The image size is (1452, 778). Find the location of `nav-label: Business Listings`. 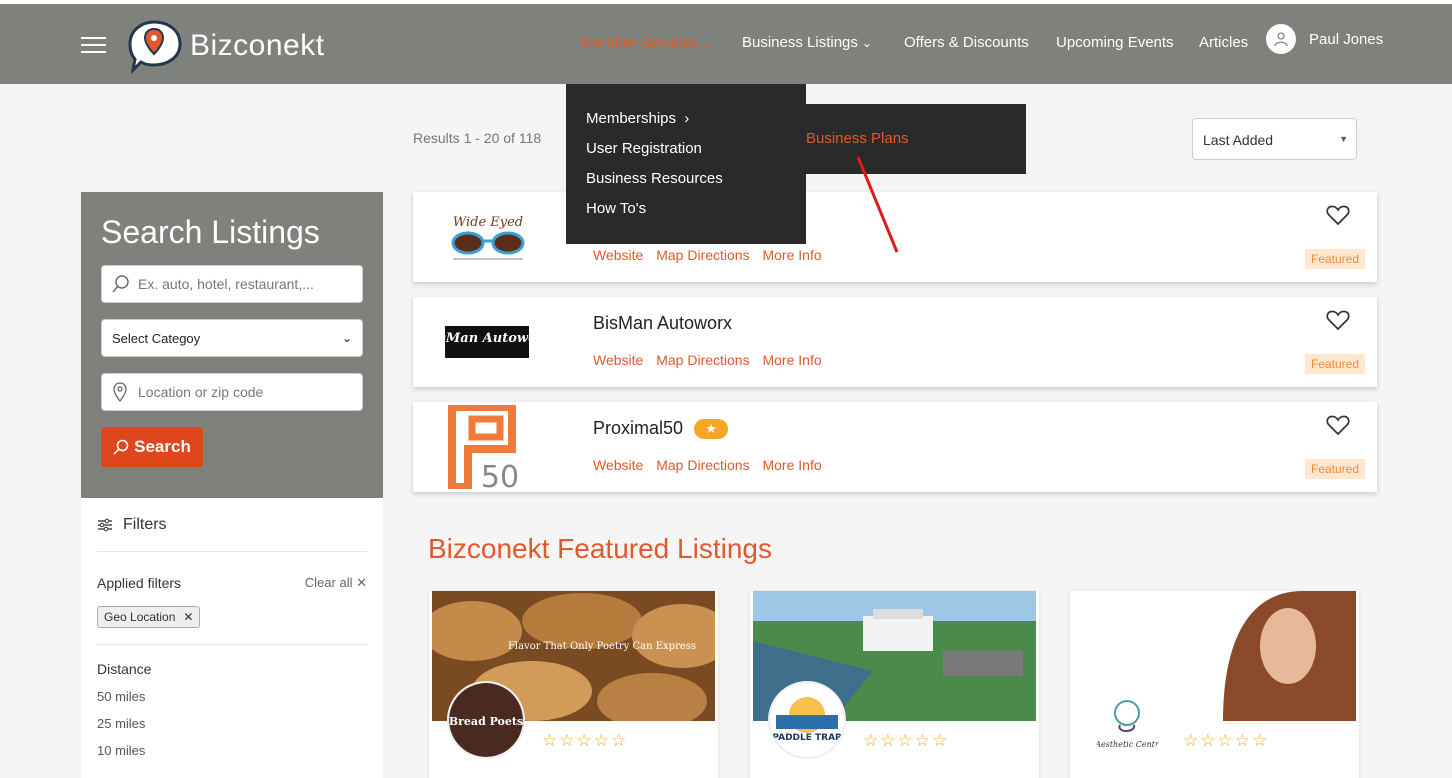

nav-label: Business Listings is located at coordinates (800, 42).